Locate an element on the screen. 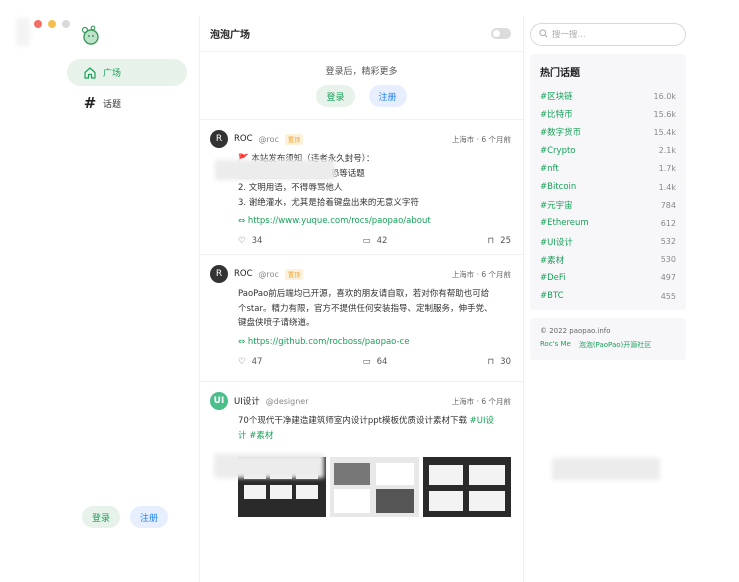 This screenshot has width=739, height=582. post-line: 个star。精力有限，官方不提供任何安装指导、定制服务，伸手党、 is located at coordinates (365, 308).